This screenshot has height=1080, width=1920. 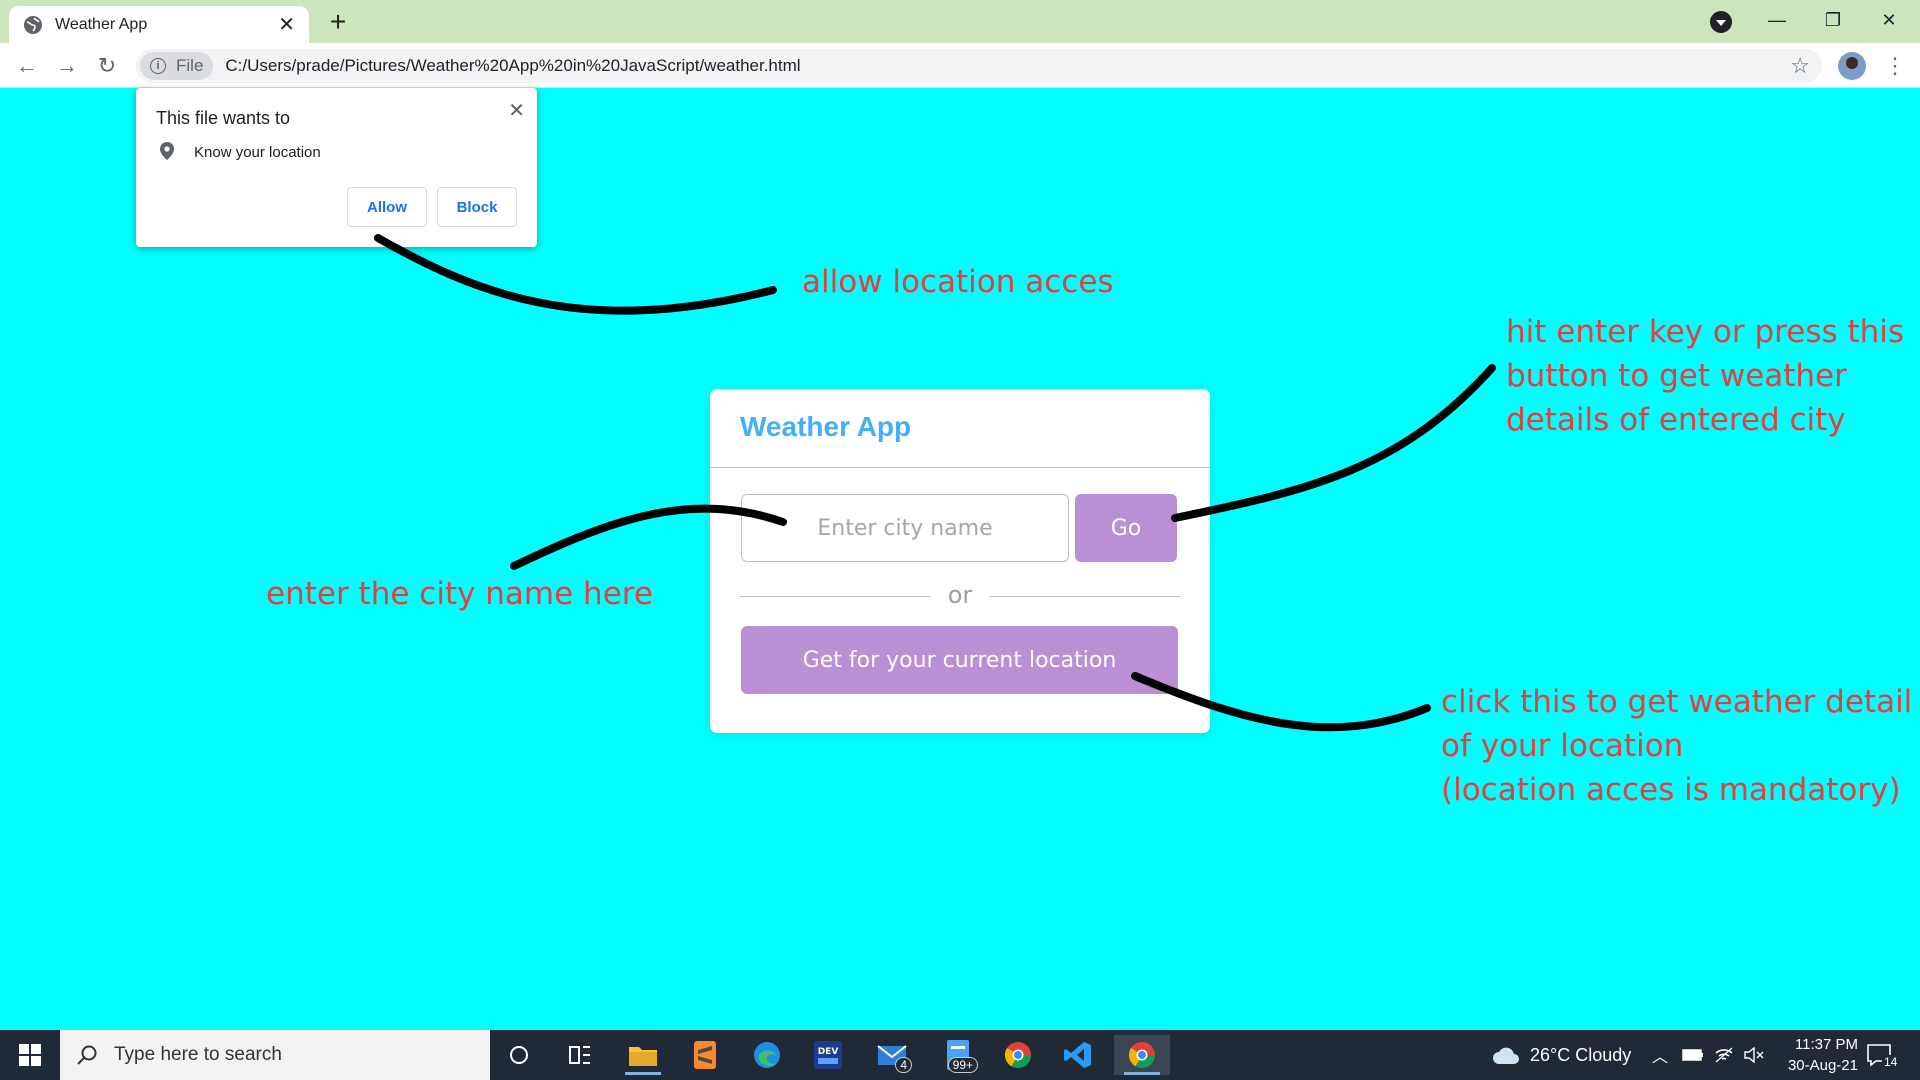 I want to click on weather-text: 26°C Cloudy, so click(x=1581, y=1054).